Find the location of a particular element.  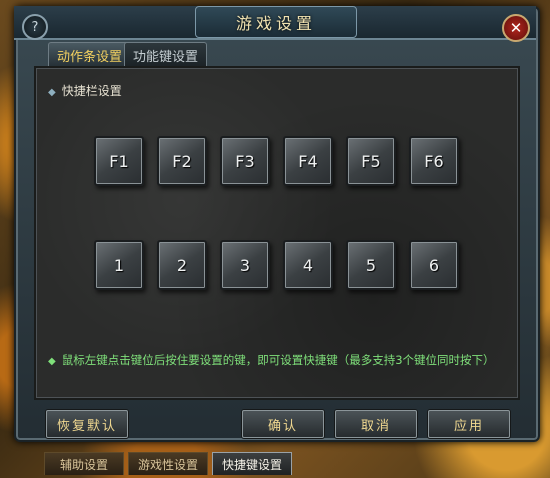

bottom-tab-assist: 辅助设置 is located at coordinates (84, 463).